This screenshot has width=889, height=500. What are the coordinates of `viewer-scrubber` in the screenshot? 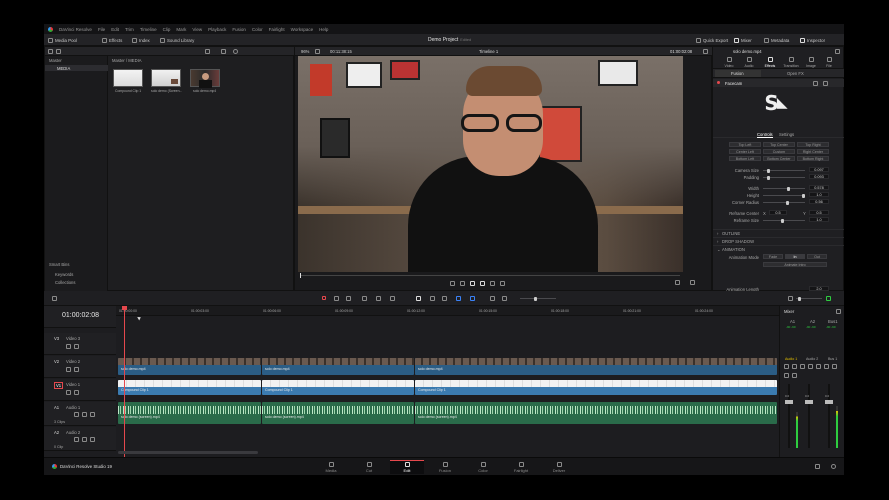 It's located at (490, 275).